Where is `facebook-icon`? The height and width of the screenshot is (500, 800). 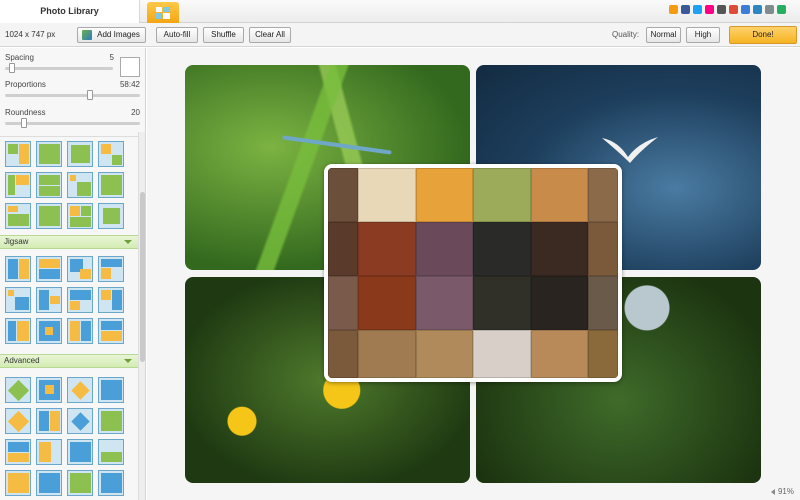
facebook-icon is located at coordinates (685, 9).